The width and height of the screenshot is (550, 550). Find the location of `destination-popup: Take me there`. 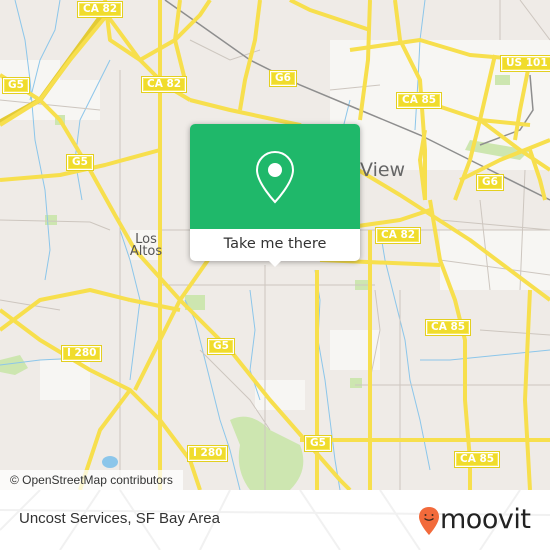

destination-popup: Take me there is located at coordinates (275, 195).